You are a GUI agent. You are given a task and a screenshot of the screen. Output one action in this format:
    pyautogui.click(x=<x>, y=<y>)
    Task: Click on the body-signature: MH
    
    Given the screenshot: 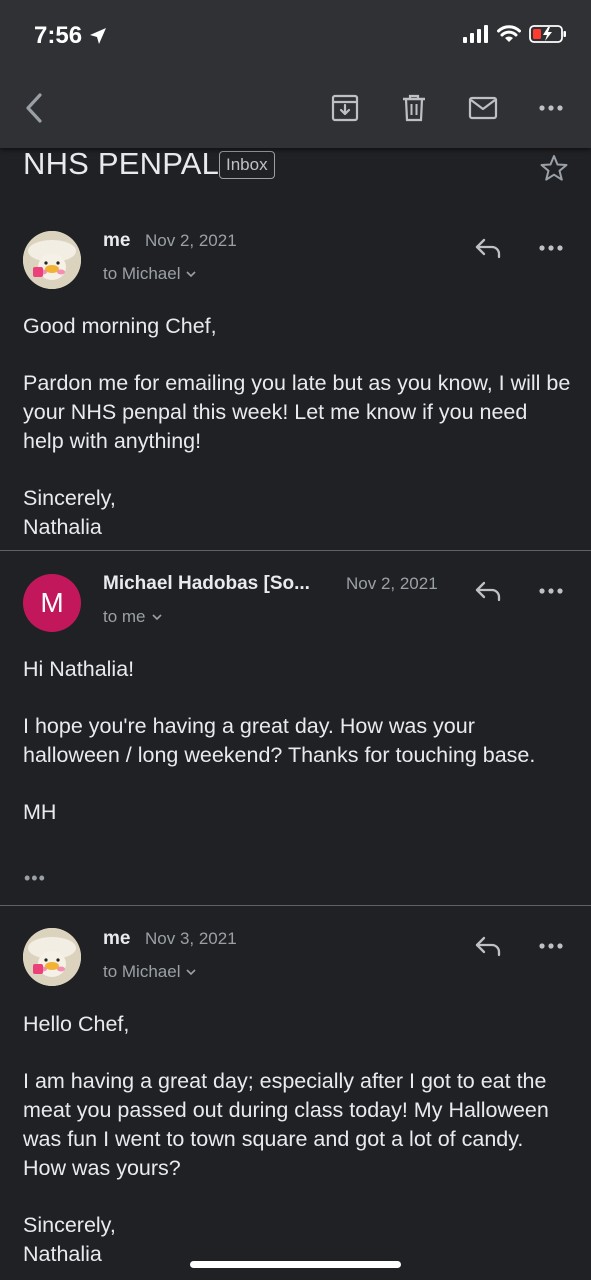 What is the action you would take?
    pyautogui.click(x=40, y=812)
    